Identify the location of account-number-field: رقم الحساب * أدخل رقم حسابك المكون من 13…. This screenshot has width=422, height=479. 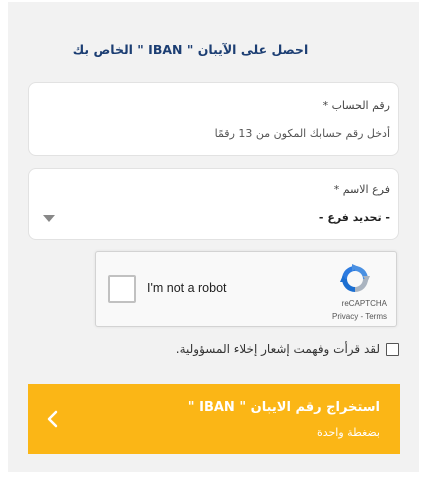
(213, 119).